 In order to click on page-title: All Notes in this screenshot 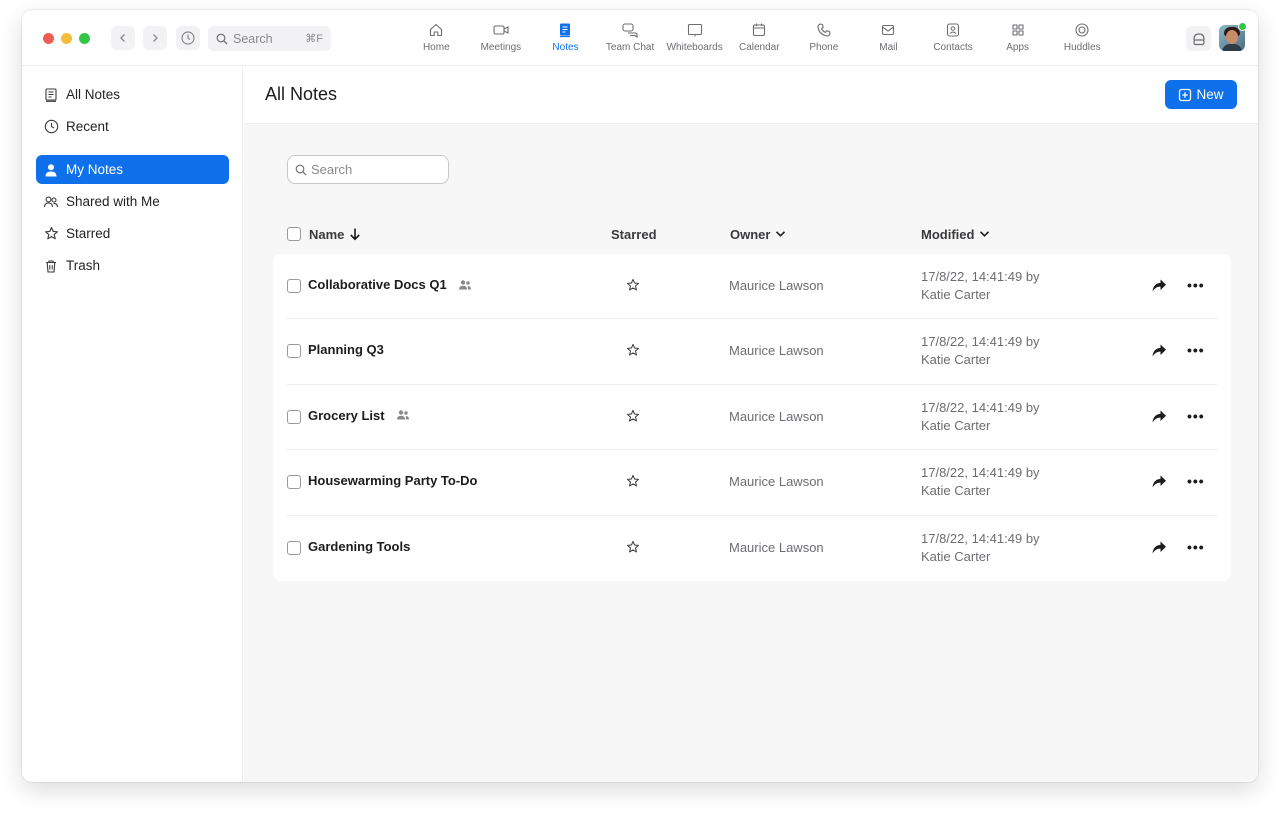, I will do `click(301, 94)`.